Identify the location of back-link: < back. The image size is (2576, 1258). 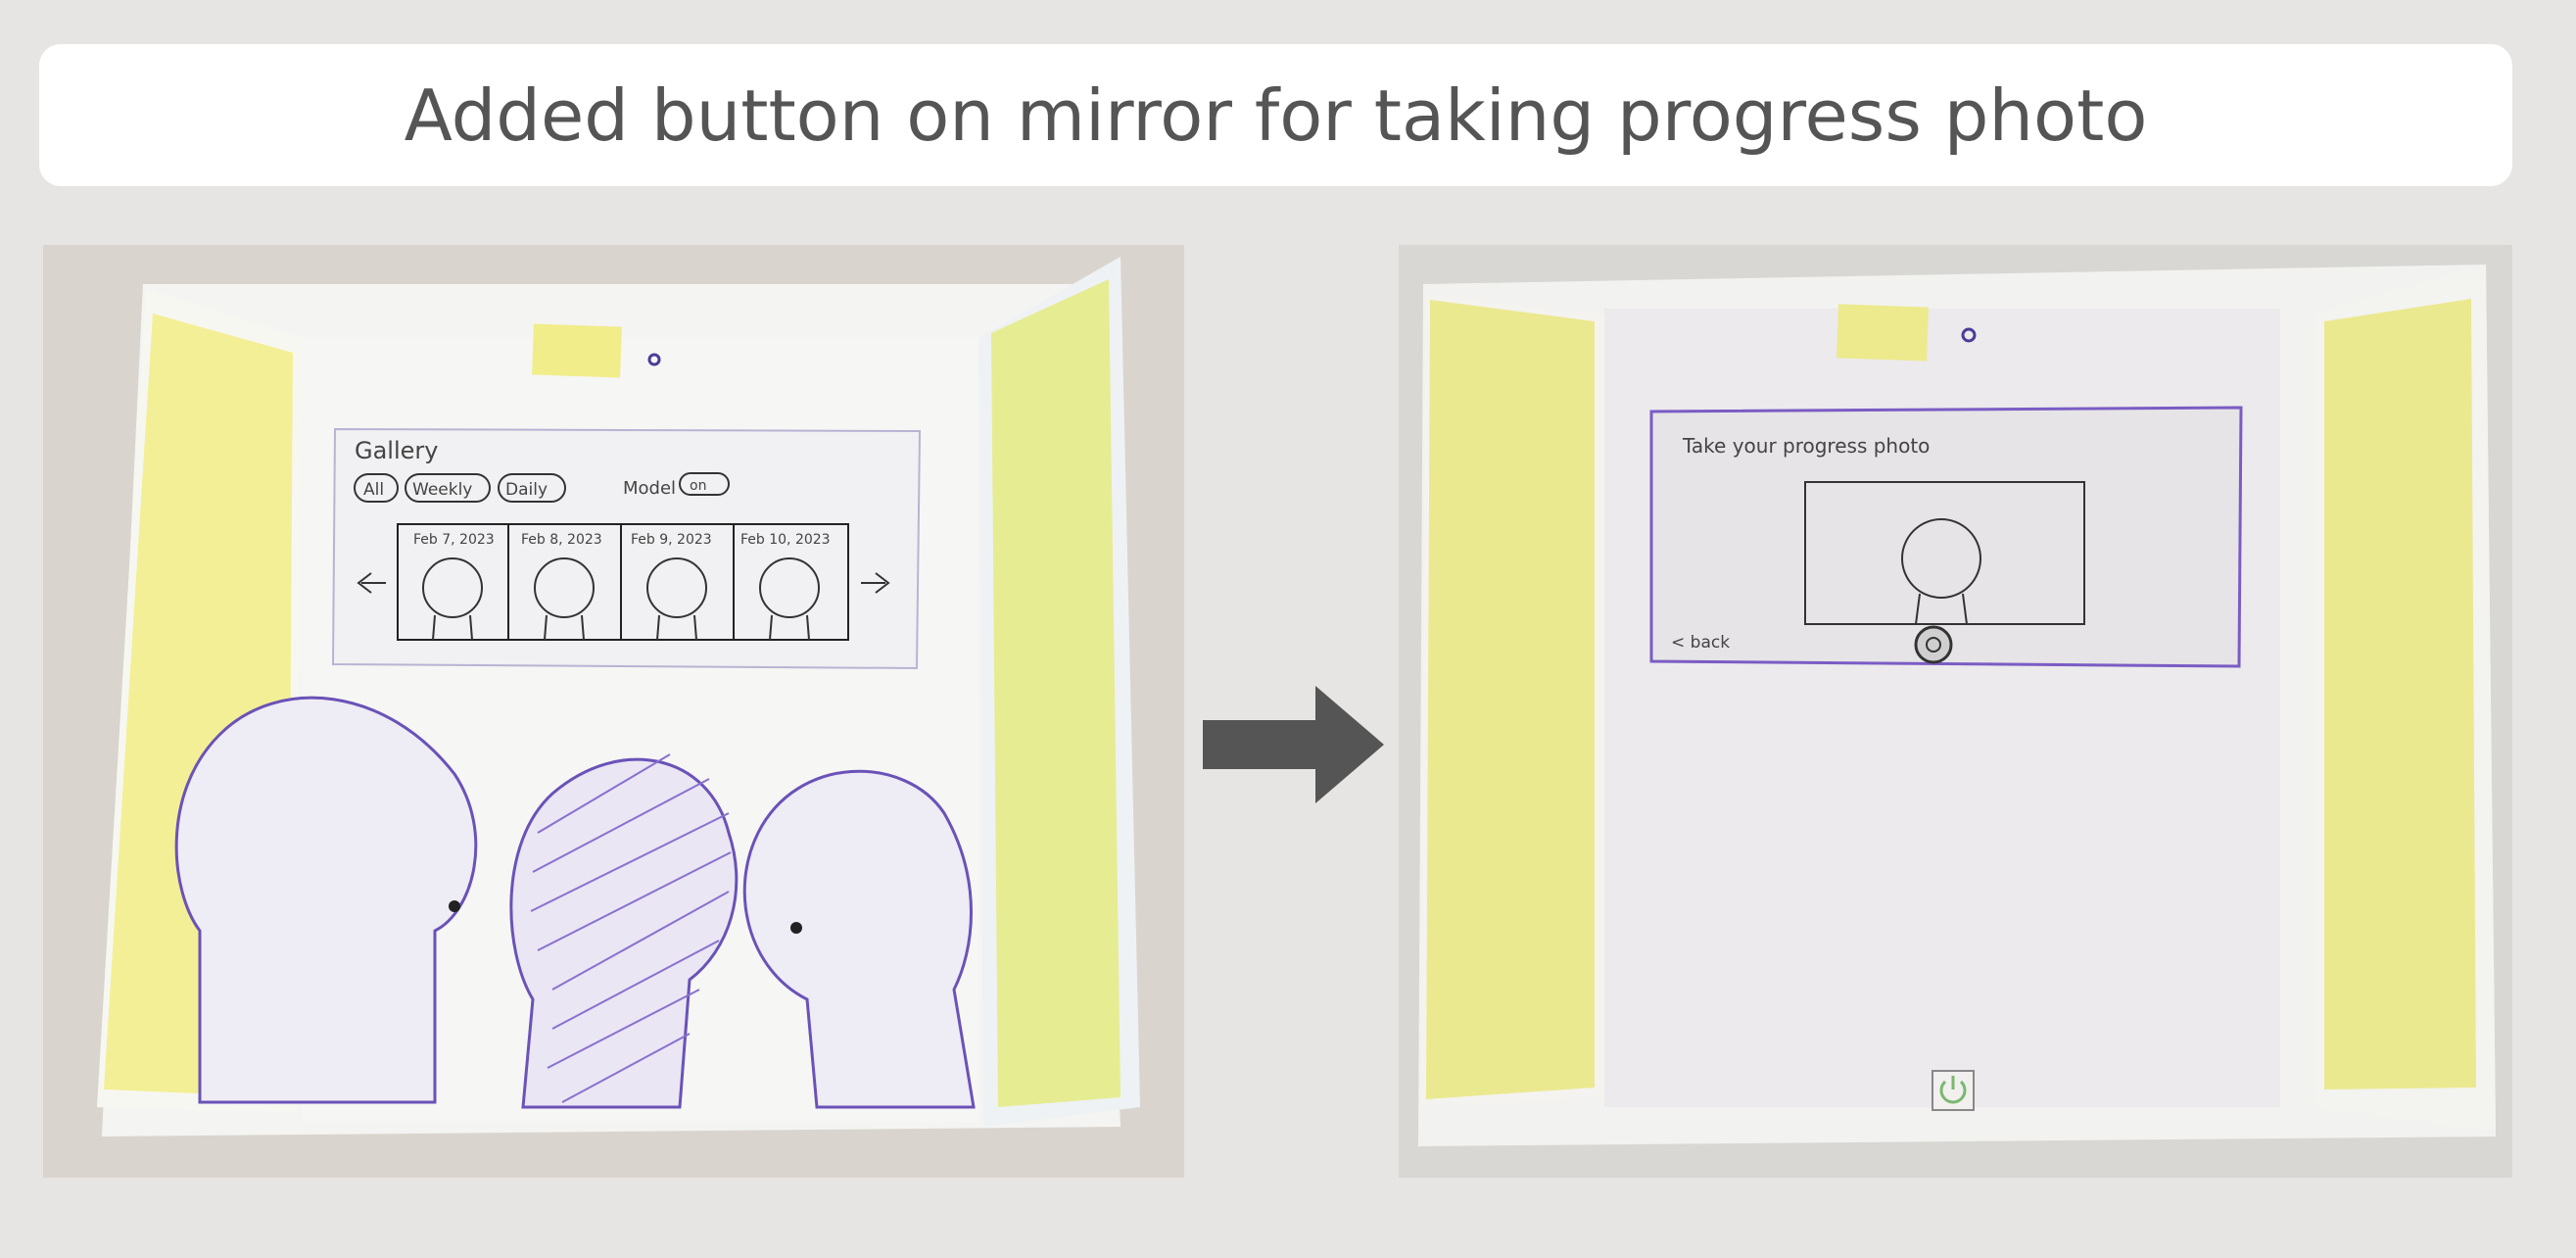
(1700, 643).